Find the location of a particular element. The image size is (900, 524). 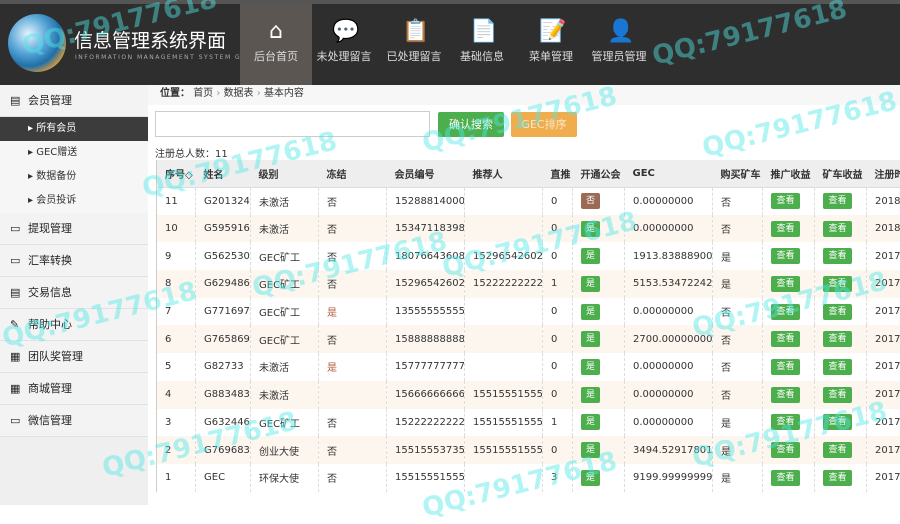

sidebar-group-label: 微信管理 is located at coordinates (50, 420).